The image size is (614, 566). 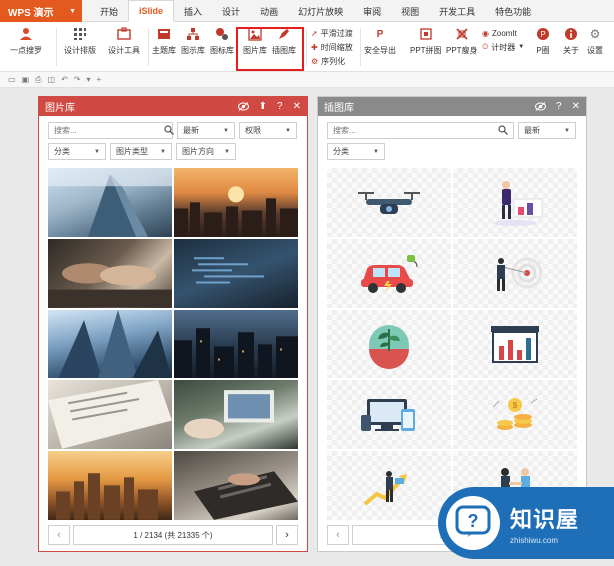 What do you see at coordinates (89, 79) in the screenshot?
I see `chevron-down-icon: ▾` at bounding box center [89, 79].